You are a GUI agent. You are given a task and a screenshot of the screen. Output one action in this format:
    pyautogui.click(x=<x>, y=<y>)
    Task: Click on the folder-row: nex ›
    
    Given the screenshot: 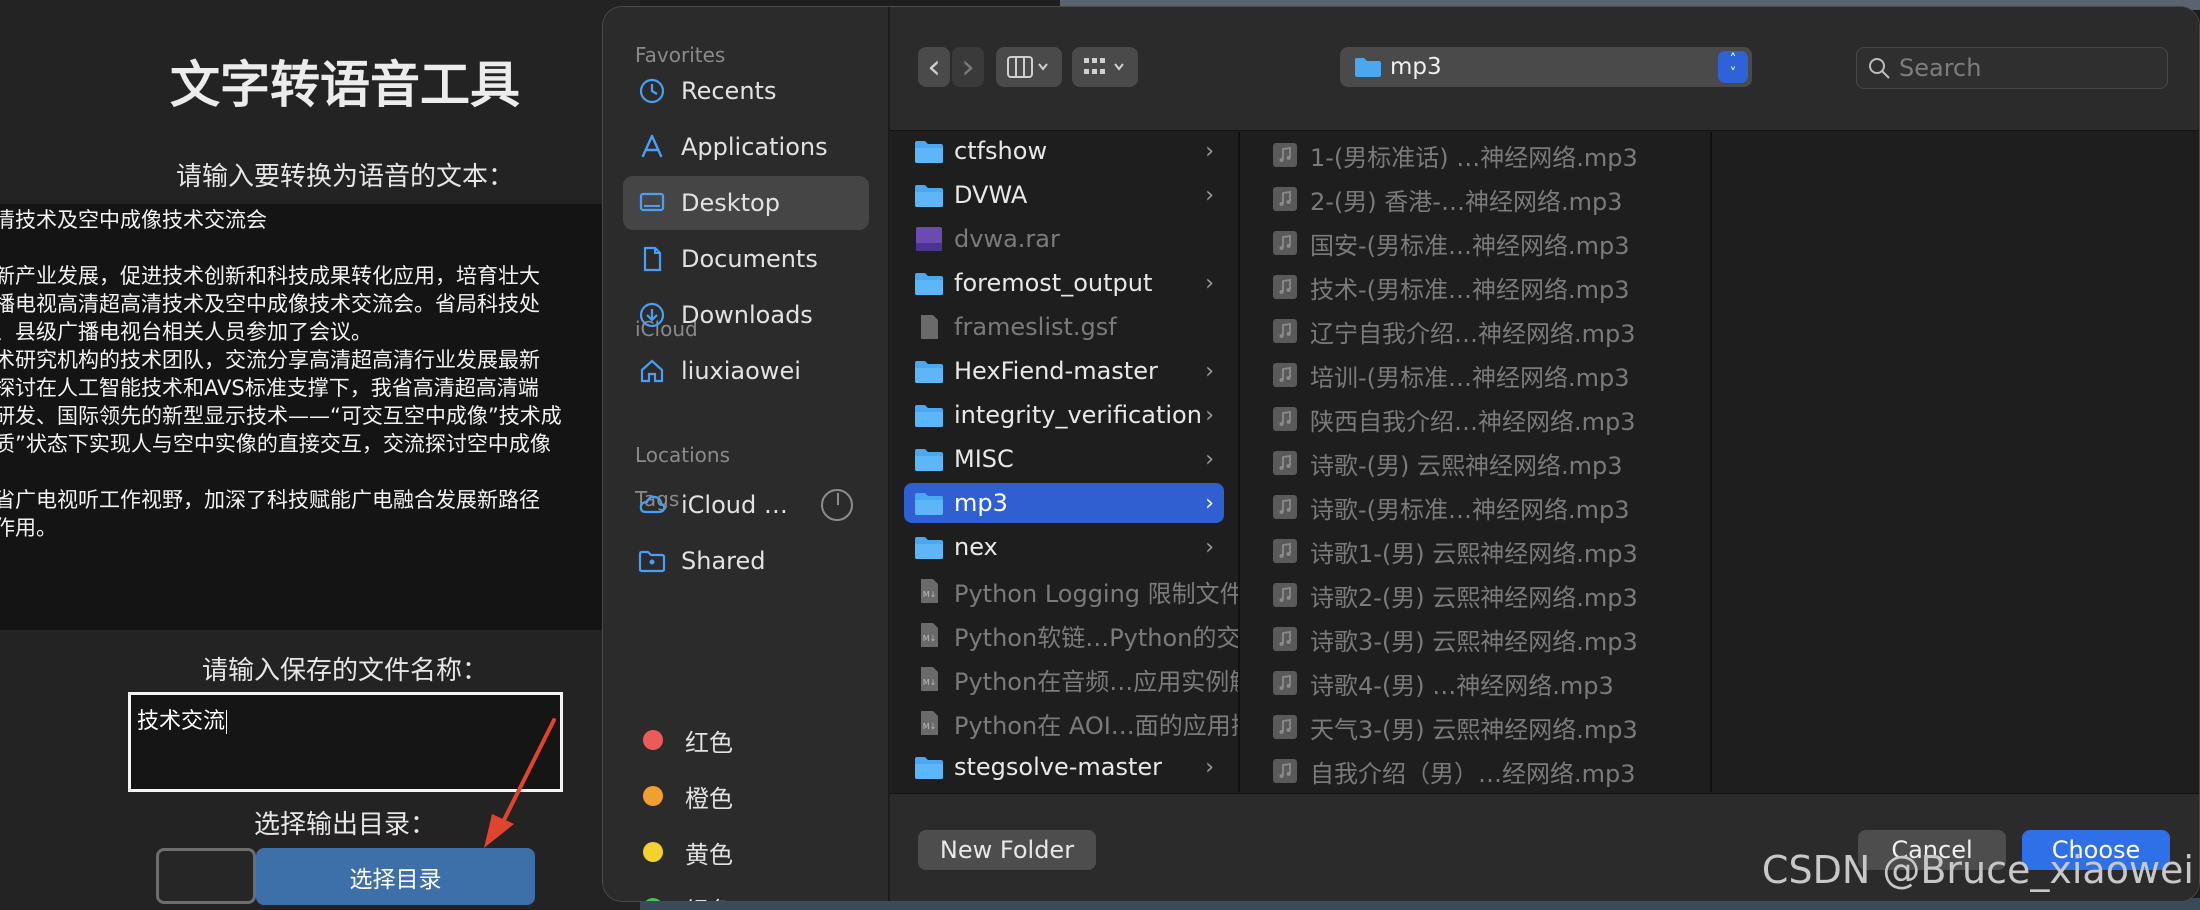 What is the action you would take?
    pyautogui.click(x=1064, y=547)
    